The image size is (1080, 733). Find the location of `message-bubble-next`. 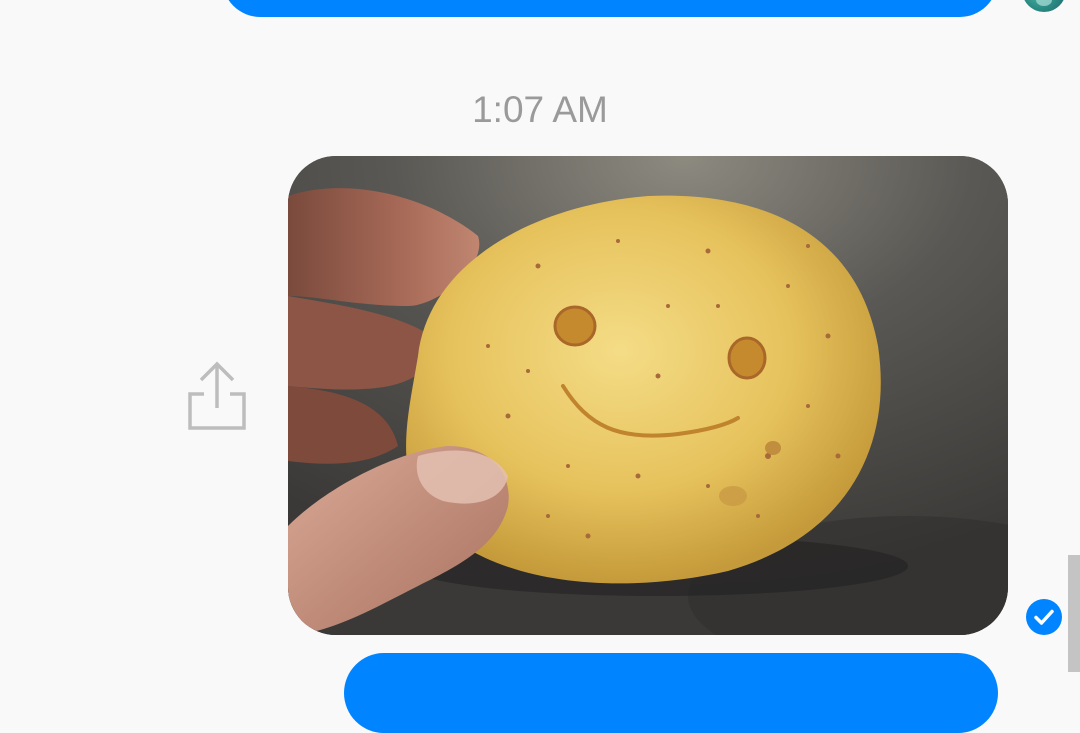

message-bubble-next is located at coordinates (671, 693).